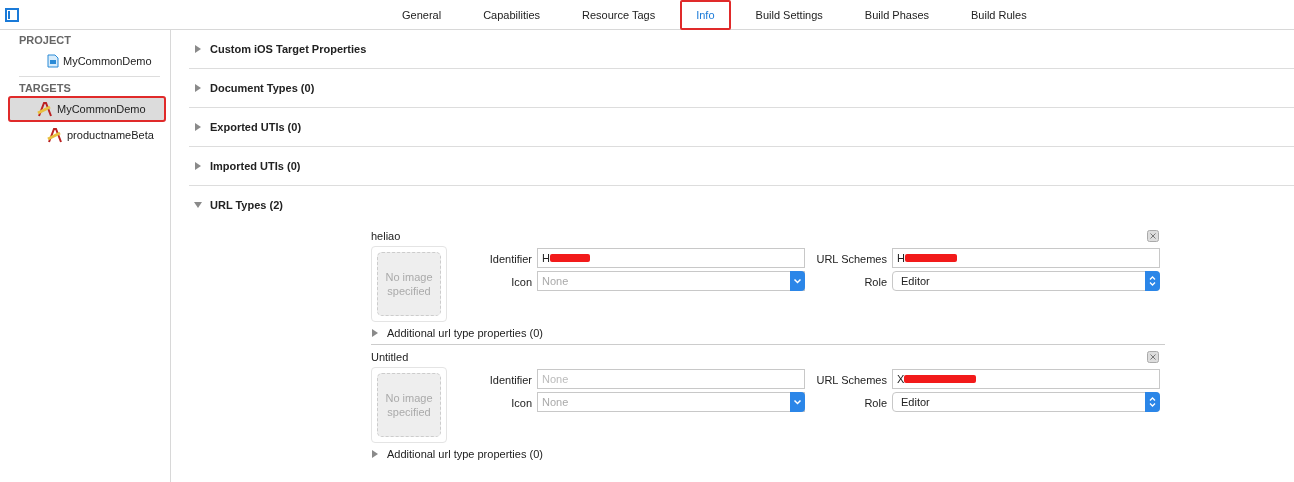 The image size is (1294, 482). I want to click on url-type-name: heliao, so click(386, 236).